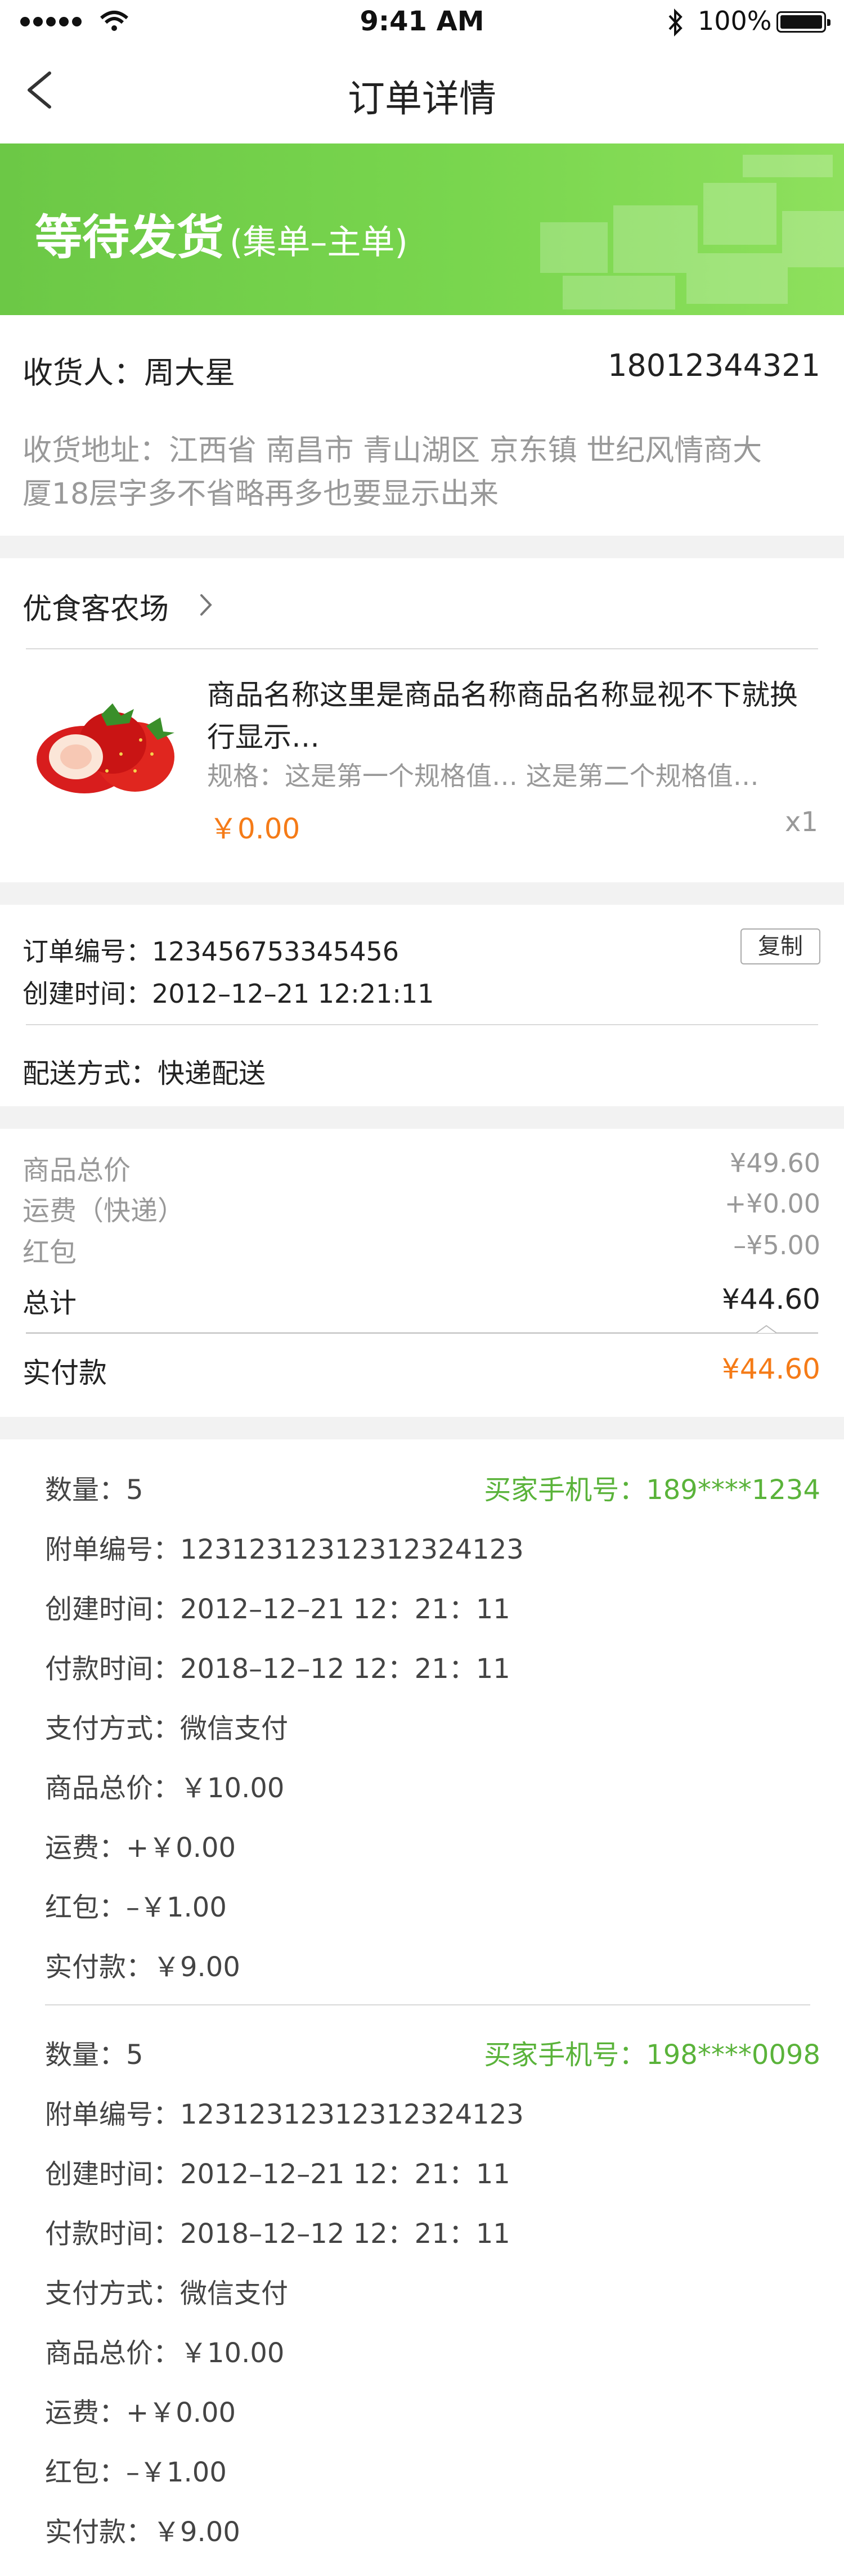 This screenshot has height=2576, width=844. What do you see at coordinates (803, 22) in the screenshot?
I see `battery-icon` at bounding box center [803, 22].